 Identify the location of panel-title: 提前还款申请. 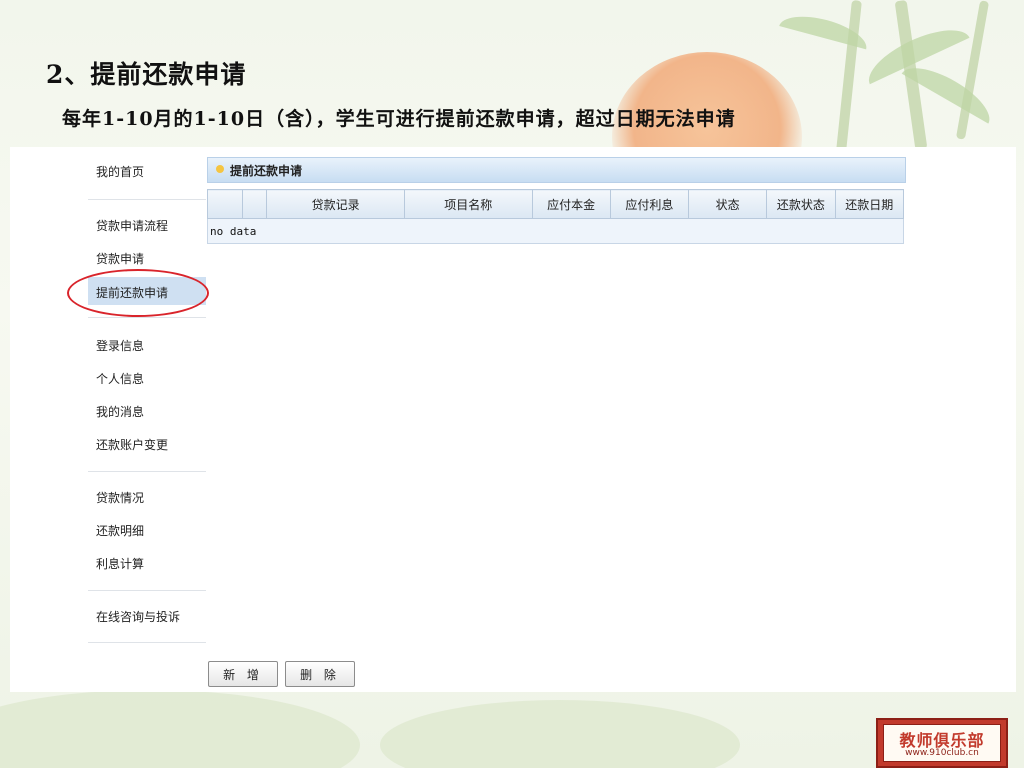
(266, 171).